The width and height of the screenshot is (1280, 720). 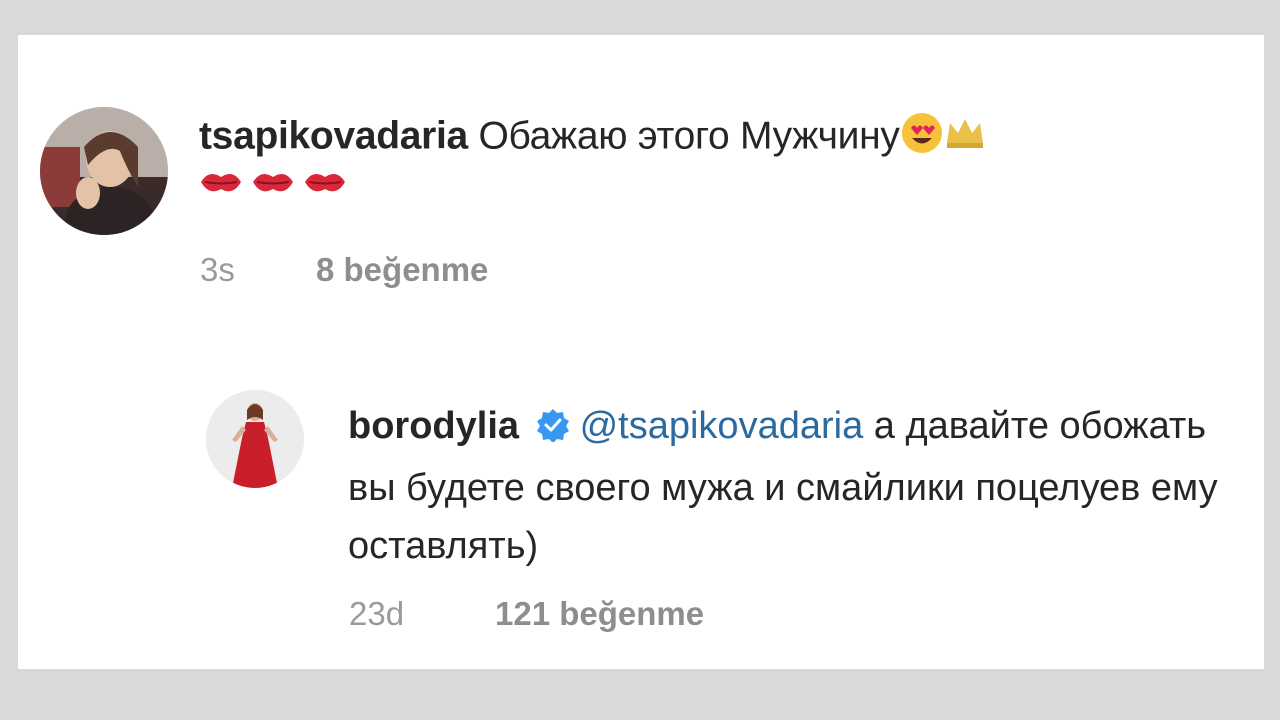 What do you see at coordinates (217, 269) in the screenshot?
I see `comment-1-time: 3s` at bounding box center [217, 269].